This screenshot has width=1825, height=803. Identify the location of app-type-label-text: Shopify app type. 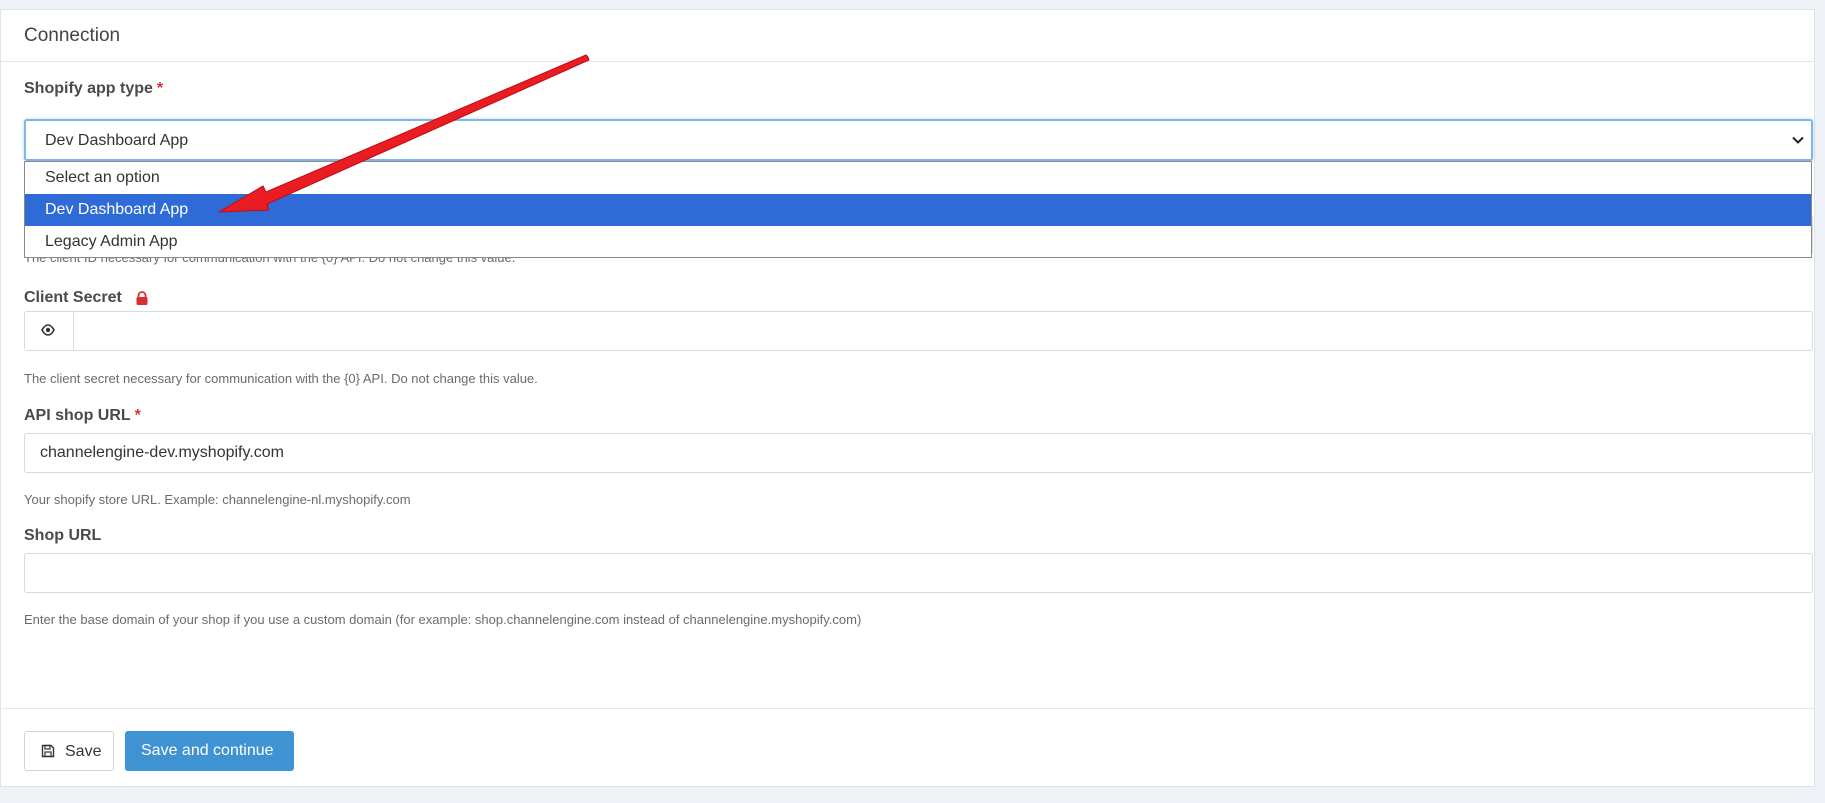
(88, 88).